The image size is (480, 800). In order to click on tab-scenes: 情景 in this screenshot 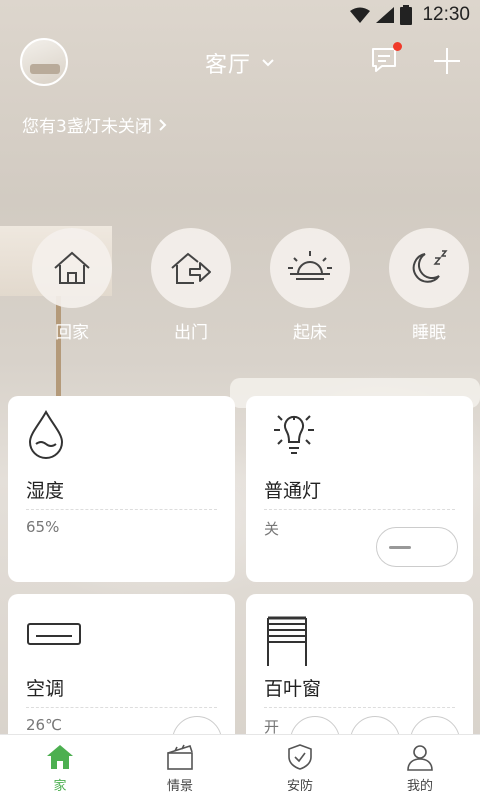, I will do `click(180, 767)`.